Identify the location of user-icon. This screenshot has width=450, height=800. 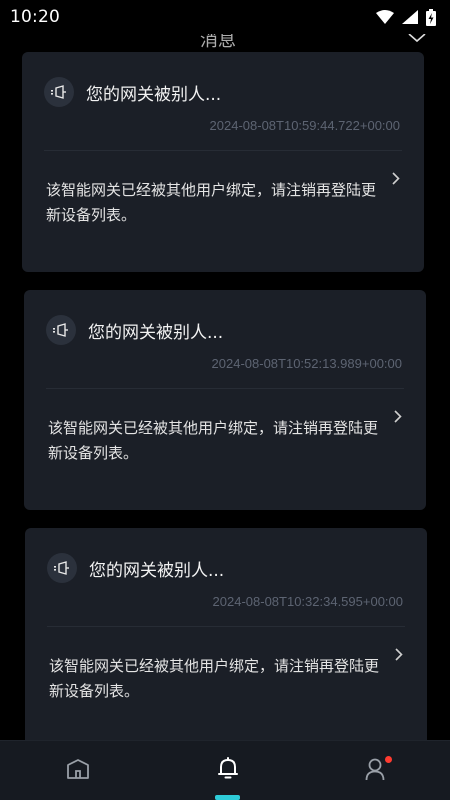
(375, 771).